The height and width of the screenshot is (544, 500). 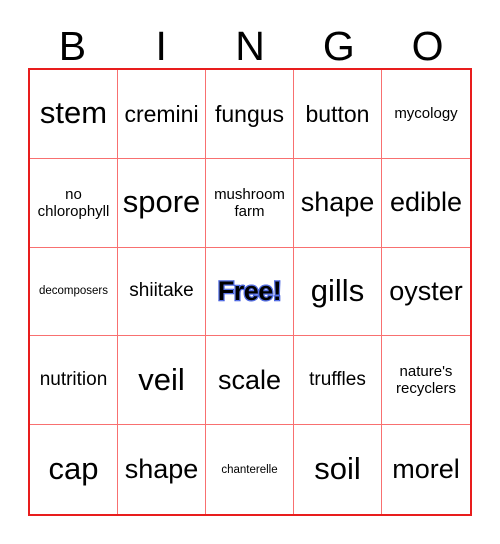 I want to click on free-space-label: Free!, so click(x=250, y=291).